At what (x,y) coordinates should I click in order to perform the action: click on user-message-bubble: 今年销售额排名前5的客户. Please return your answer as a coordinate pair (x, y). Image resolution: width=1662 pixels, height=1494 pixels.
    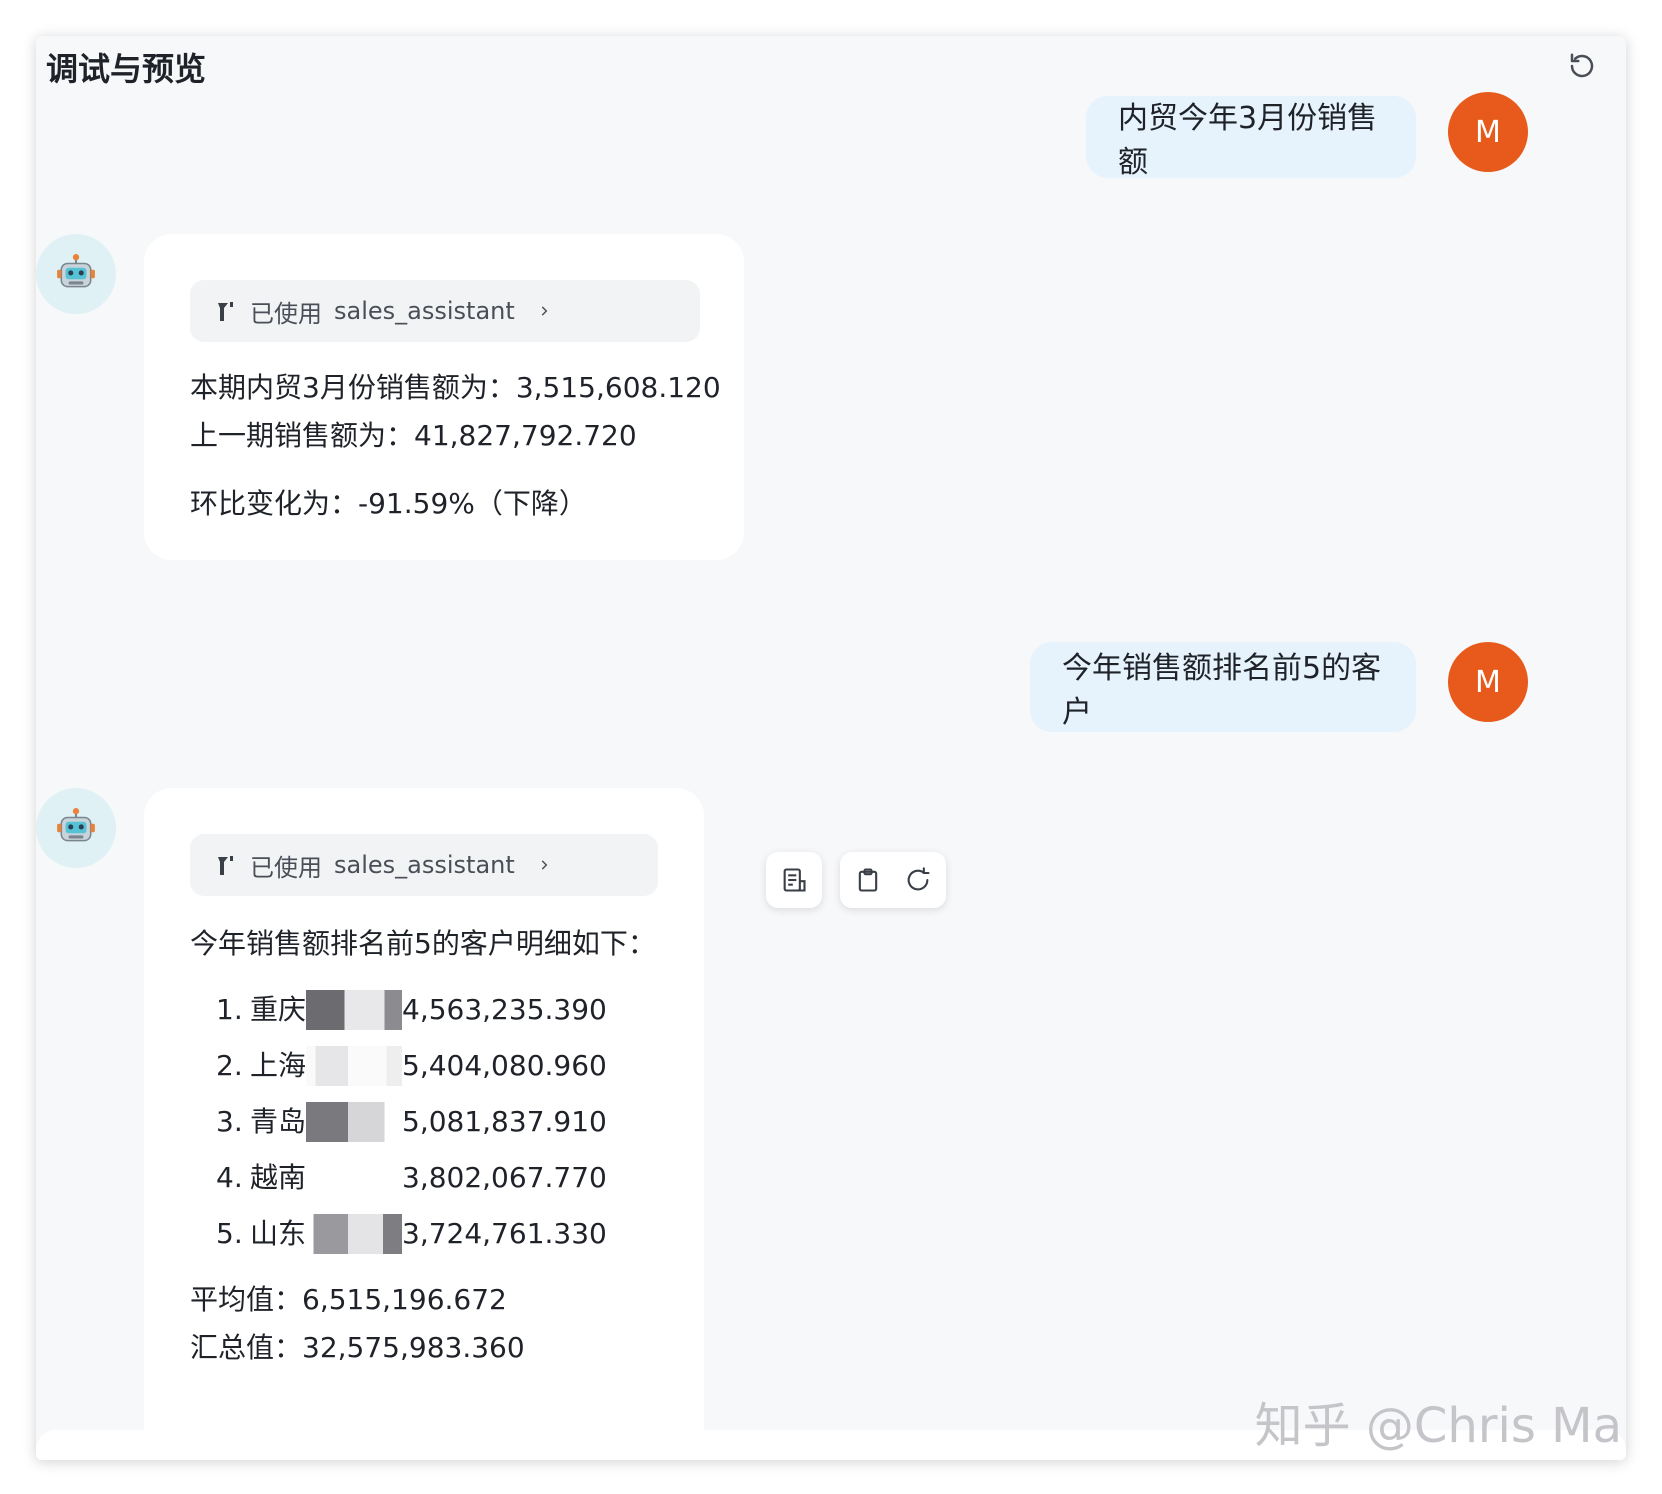
    Looking at the image, I should click on (1223, 687).